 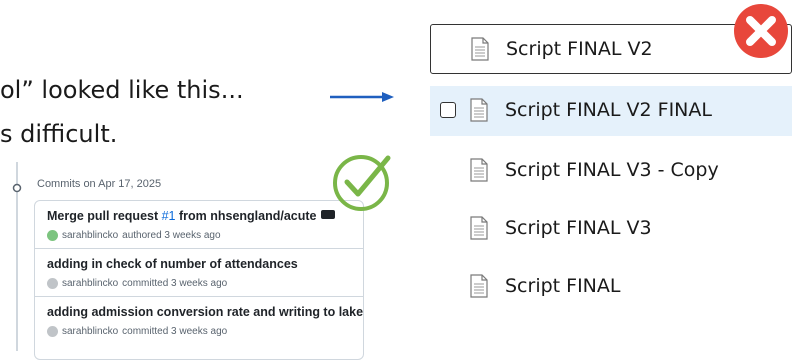 I want to click on file-name: Script FINAL V2 FINAL, so click(x=608, y=110).